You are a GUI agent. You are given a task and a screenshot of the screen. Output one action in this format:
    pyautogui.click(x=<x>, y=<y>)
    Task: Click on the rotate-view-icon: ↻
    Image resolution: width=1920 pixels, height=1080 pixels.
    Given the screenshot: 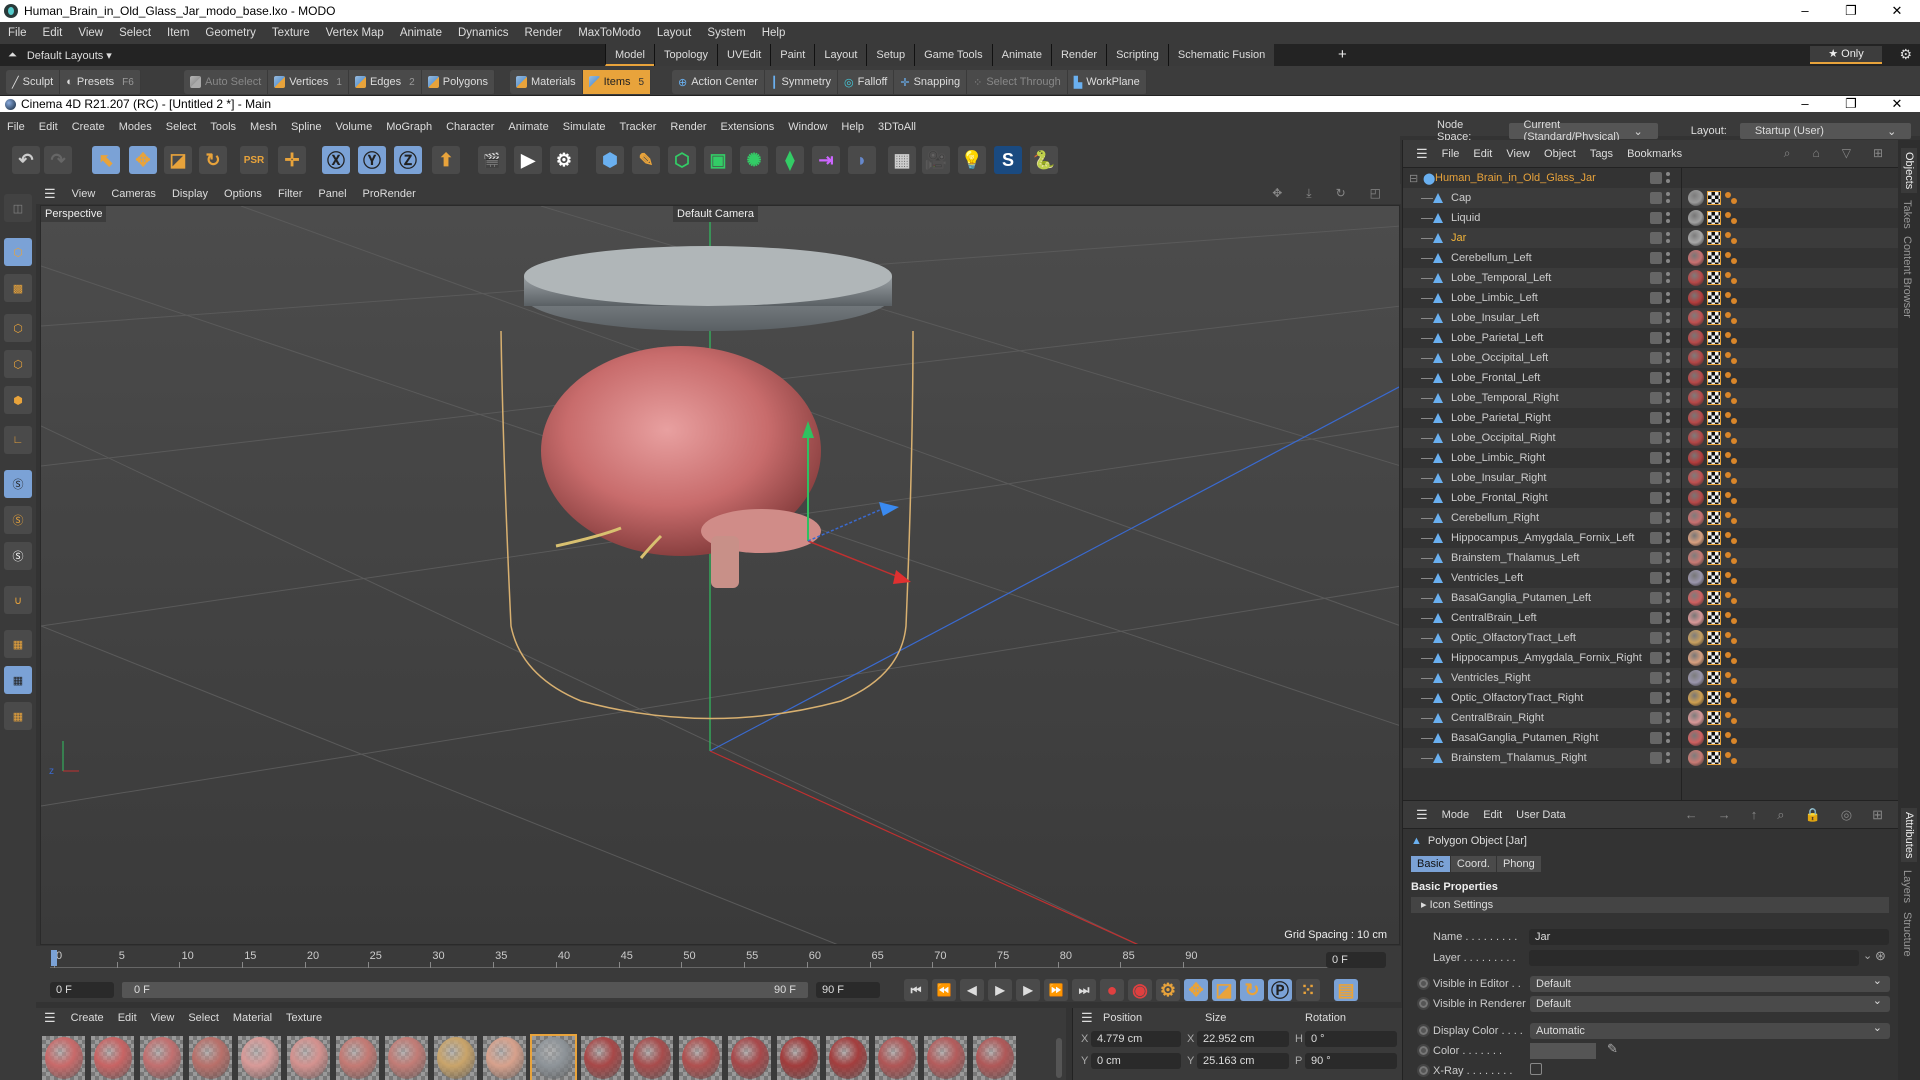 What is the action you would take?
    pyautogui.click(x=1341, y=193)
    